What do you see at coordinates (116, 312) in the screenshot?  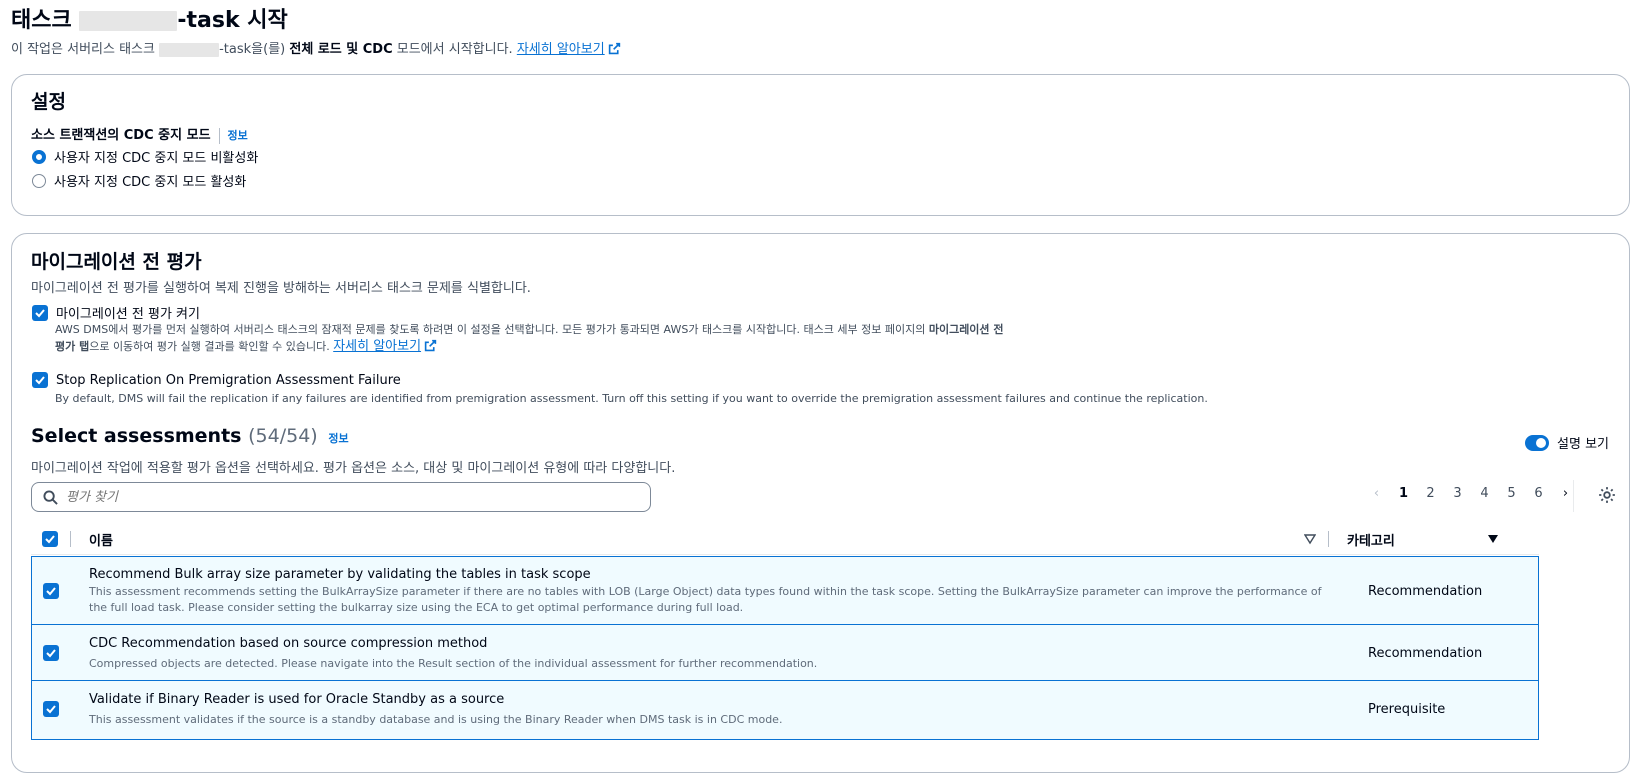 I see `enable-premigration-checkbox: 마이그레이션 전 평가 켜기` at bounding box center [116, 312].